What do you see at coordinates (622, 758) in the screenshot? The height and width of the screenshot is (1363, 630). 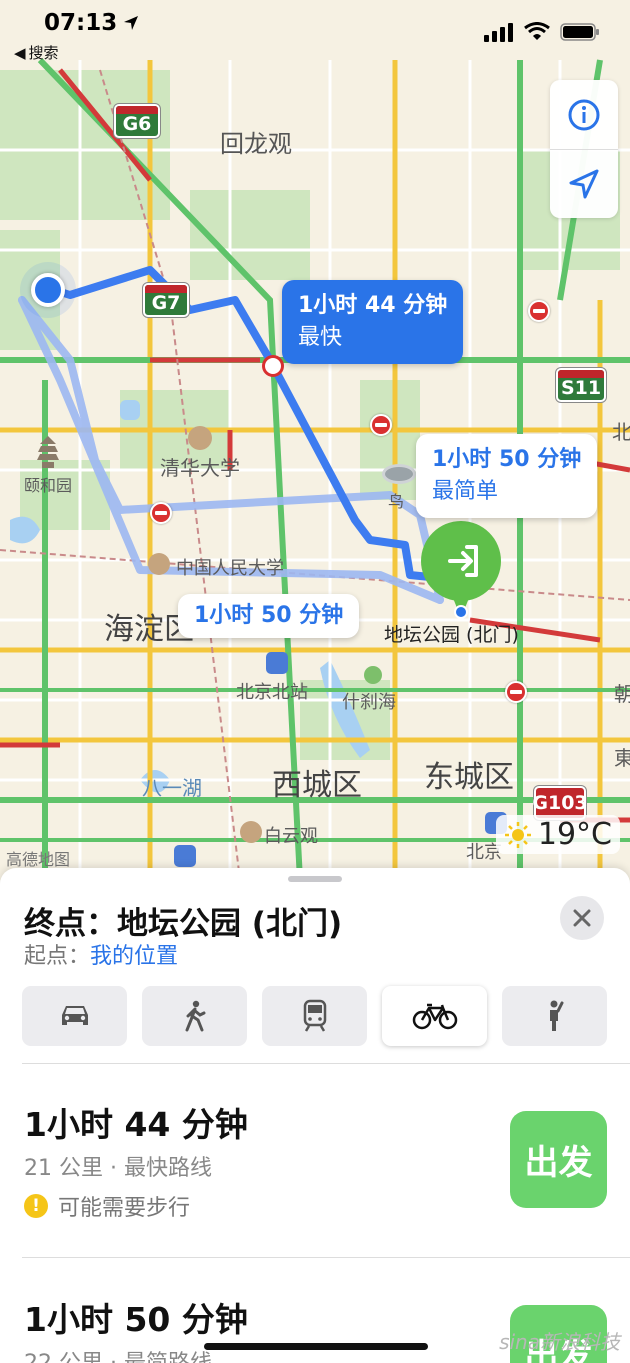 I see `map-label-edge-dong: 東` at bounding box center [622, 758].